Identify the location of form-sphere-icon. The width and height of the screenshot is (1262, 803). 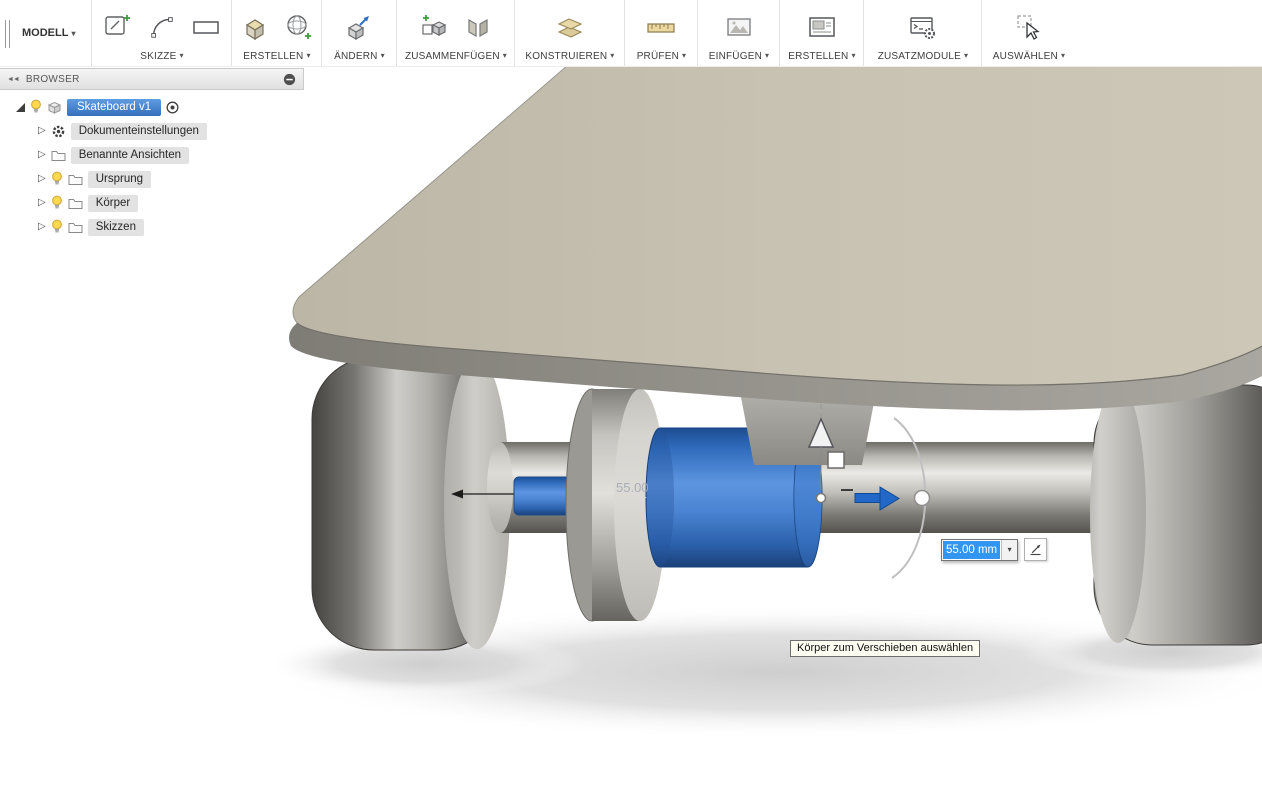
(299, 27).